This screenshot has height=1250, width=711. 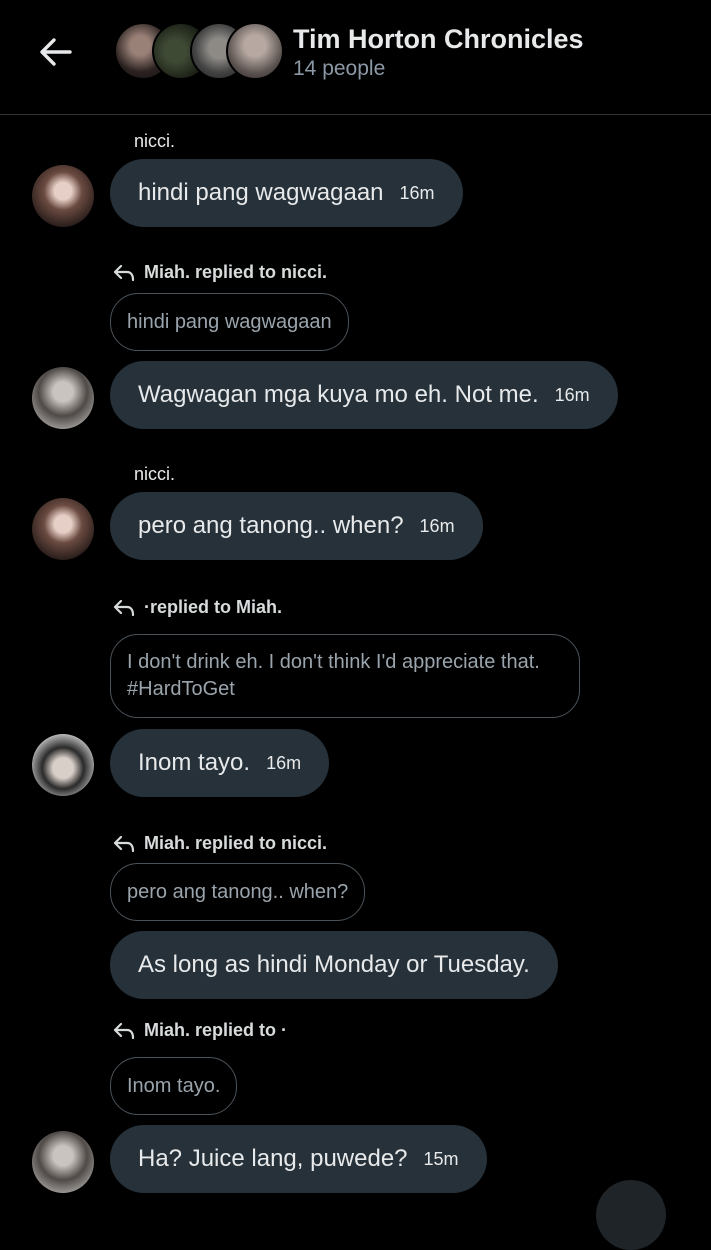 What do you see at coordinates (199, 51) in the screenshot?
I see `group-avatars` at bounding box center [199, 51].